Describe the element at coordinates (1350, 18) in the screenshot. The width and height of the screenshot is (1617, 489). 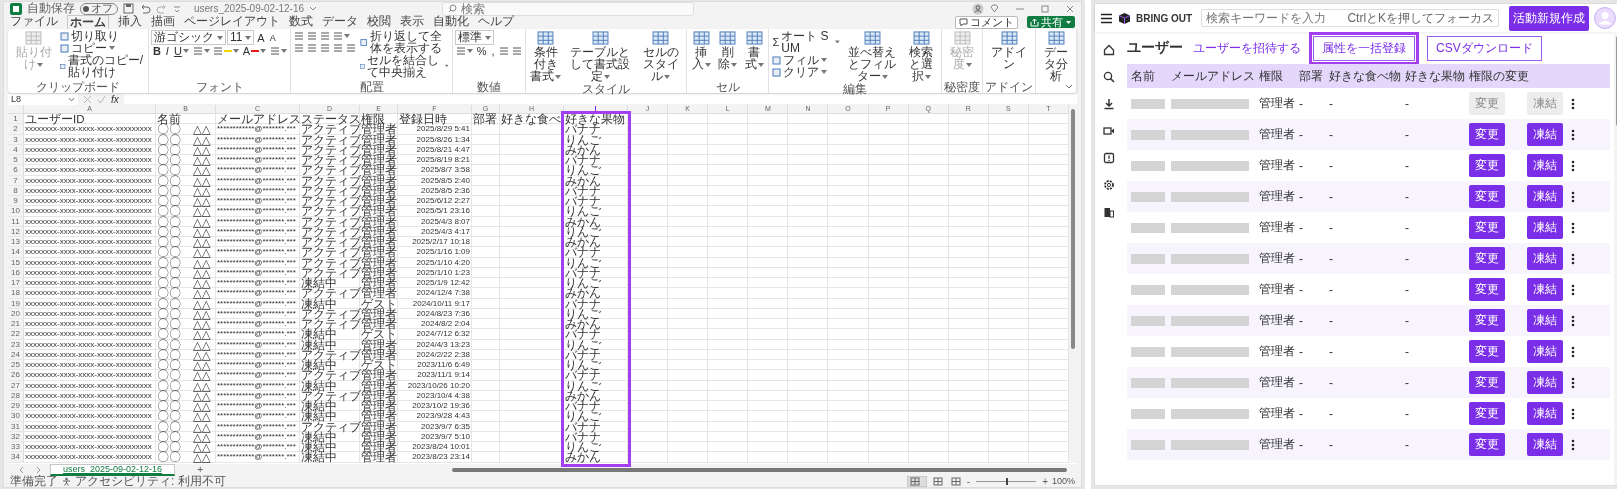
I see `search-field: 検索キーワードを入力 CtrlとKを押してフォーカス` at that location.